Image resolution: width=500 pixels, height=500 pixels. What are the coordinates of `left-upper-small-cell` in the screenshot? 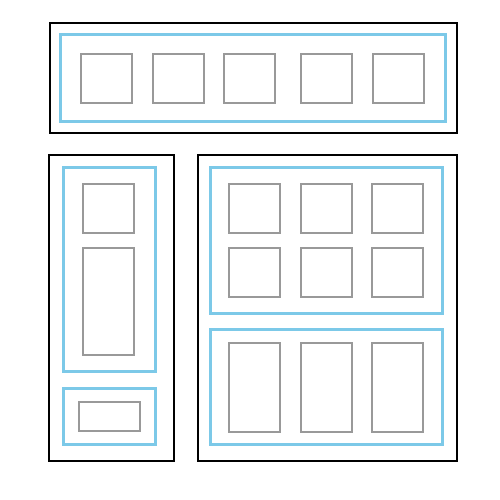 It's located at (108, 208).